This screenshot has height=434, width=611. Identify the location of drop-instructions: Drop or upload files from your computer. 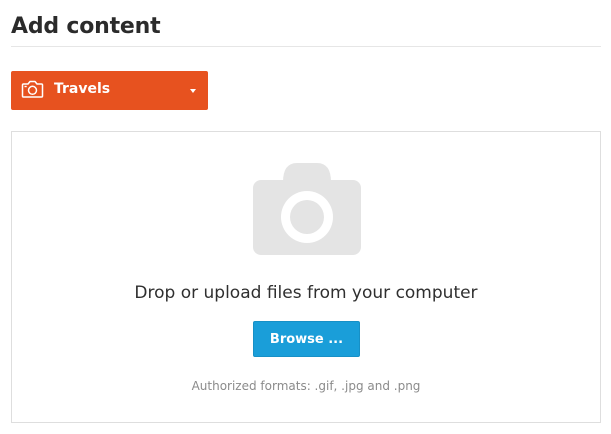
(306, 293).